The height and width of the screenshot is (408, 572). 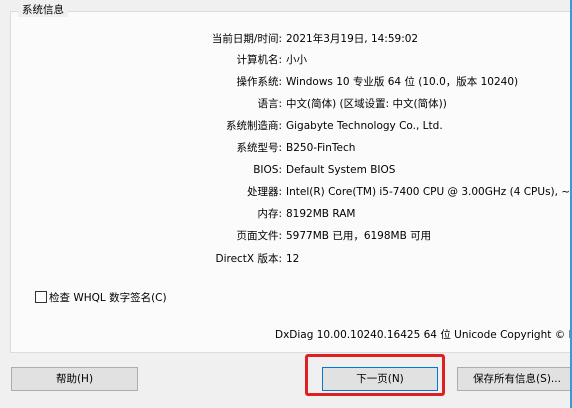 I want to click on info-row-computer-name: 计算机名: 小小, so click(x=286, y=60).